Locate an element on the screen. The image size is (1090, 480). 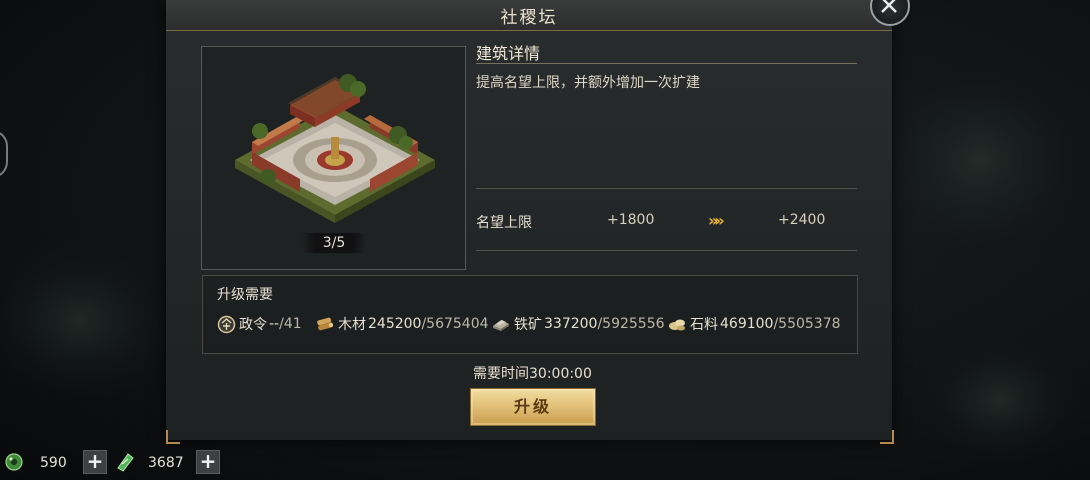
green-ticket-icon is located at coordinates (125, 462).